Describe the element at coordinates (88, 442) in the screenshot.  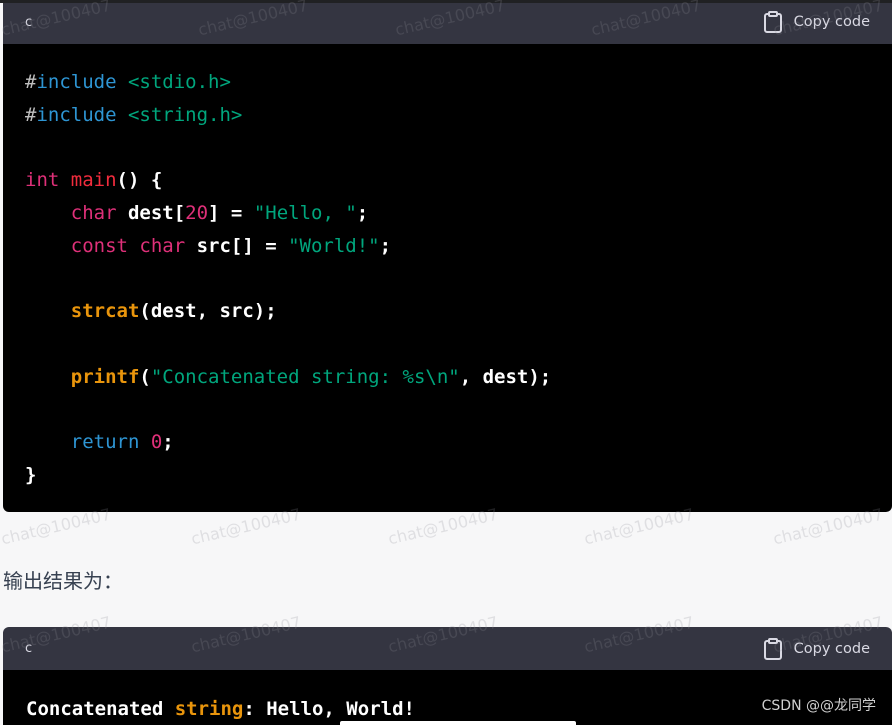
I see `code-token-keyword: return` at that location.